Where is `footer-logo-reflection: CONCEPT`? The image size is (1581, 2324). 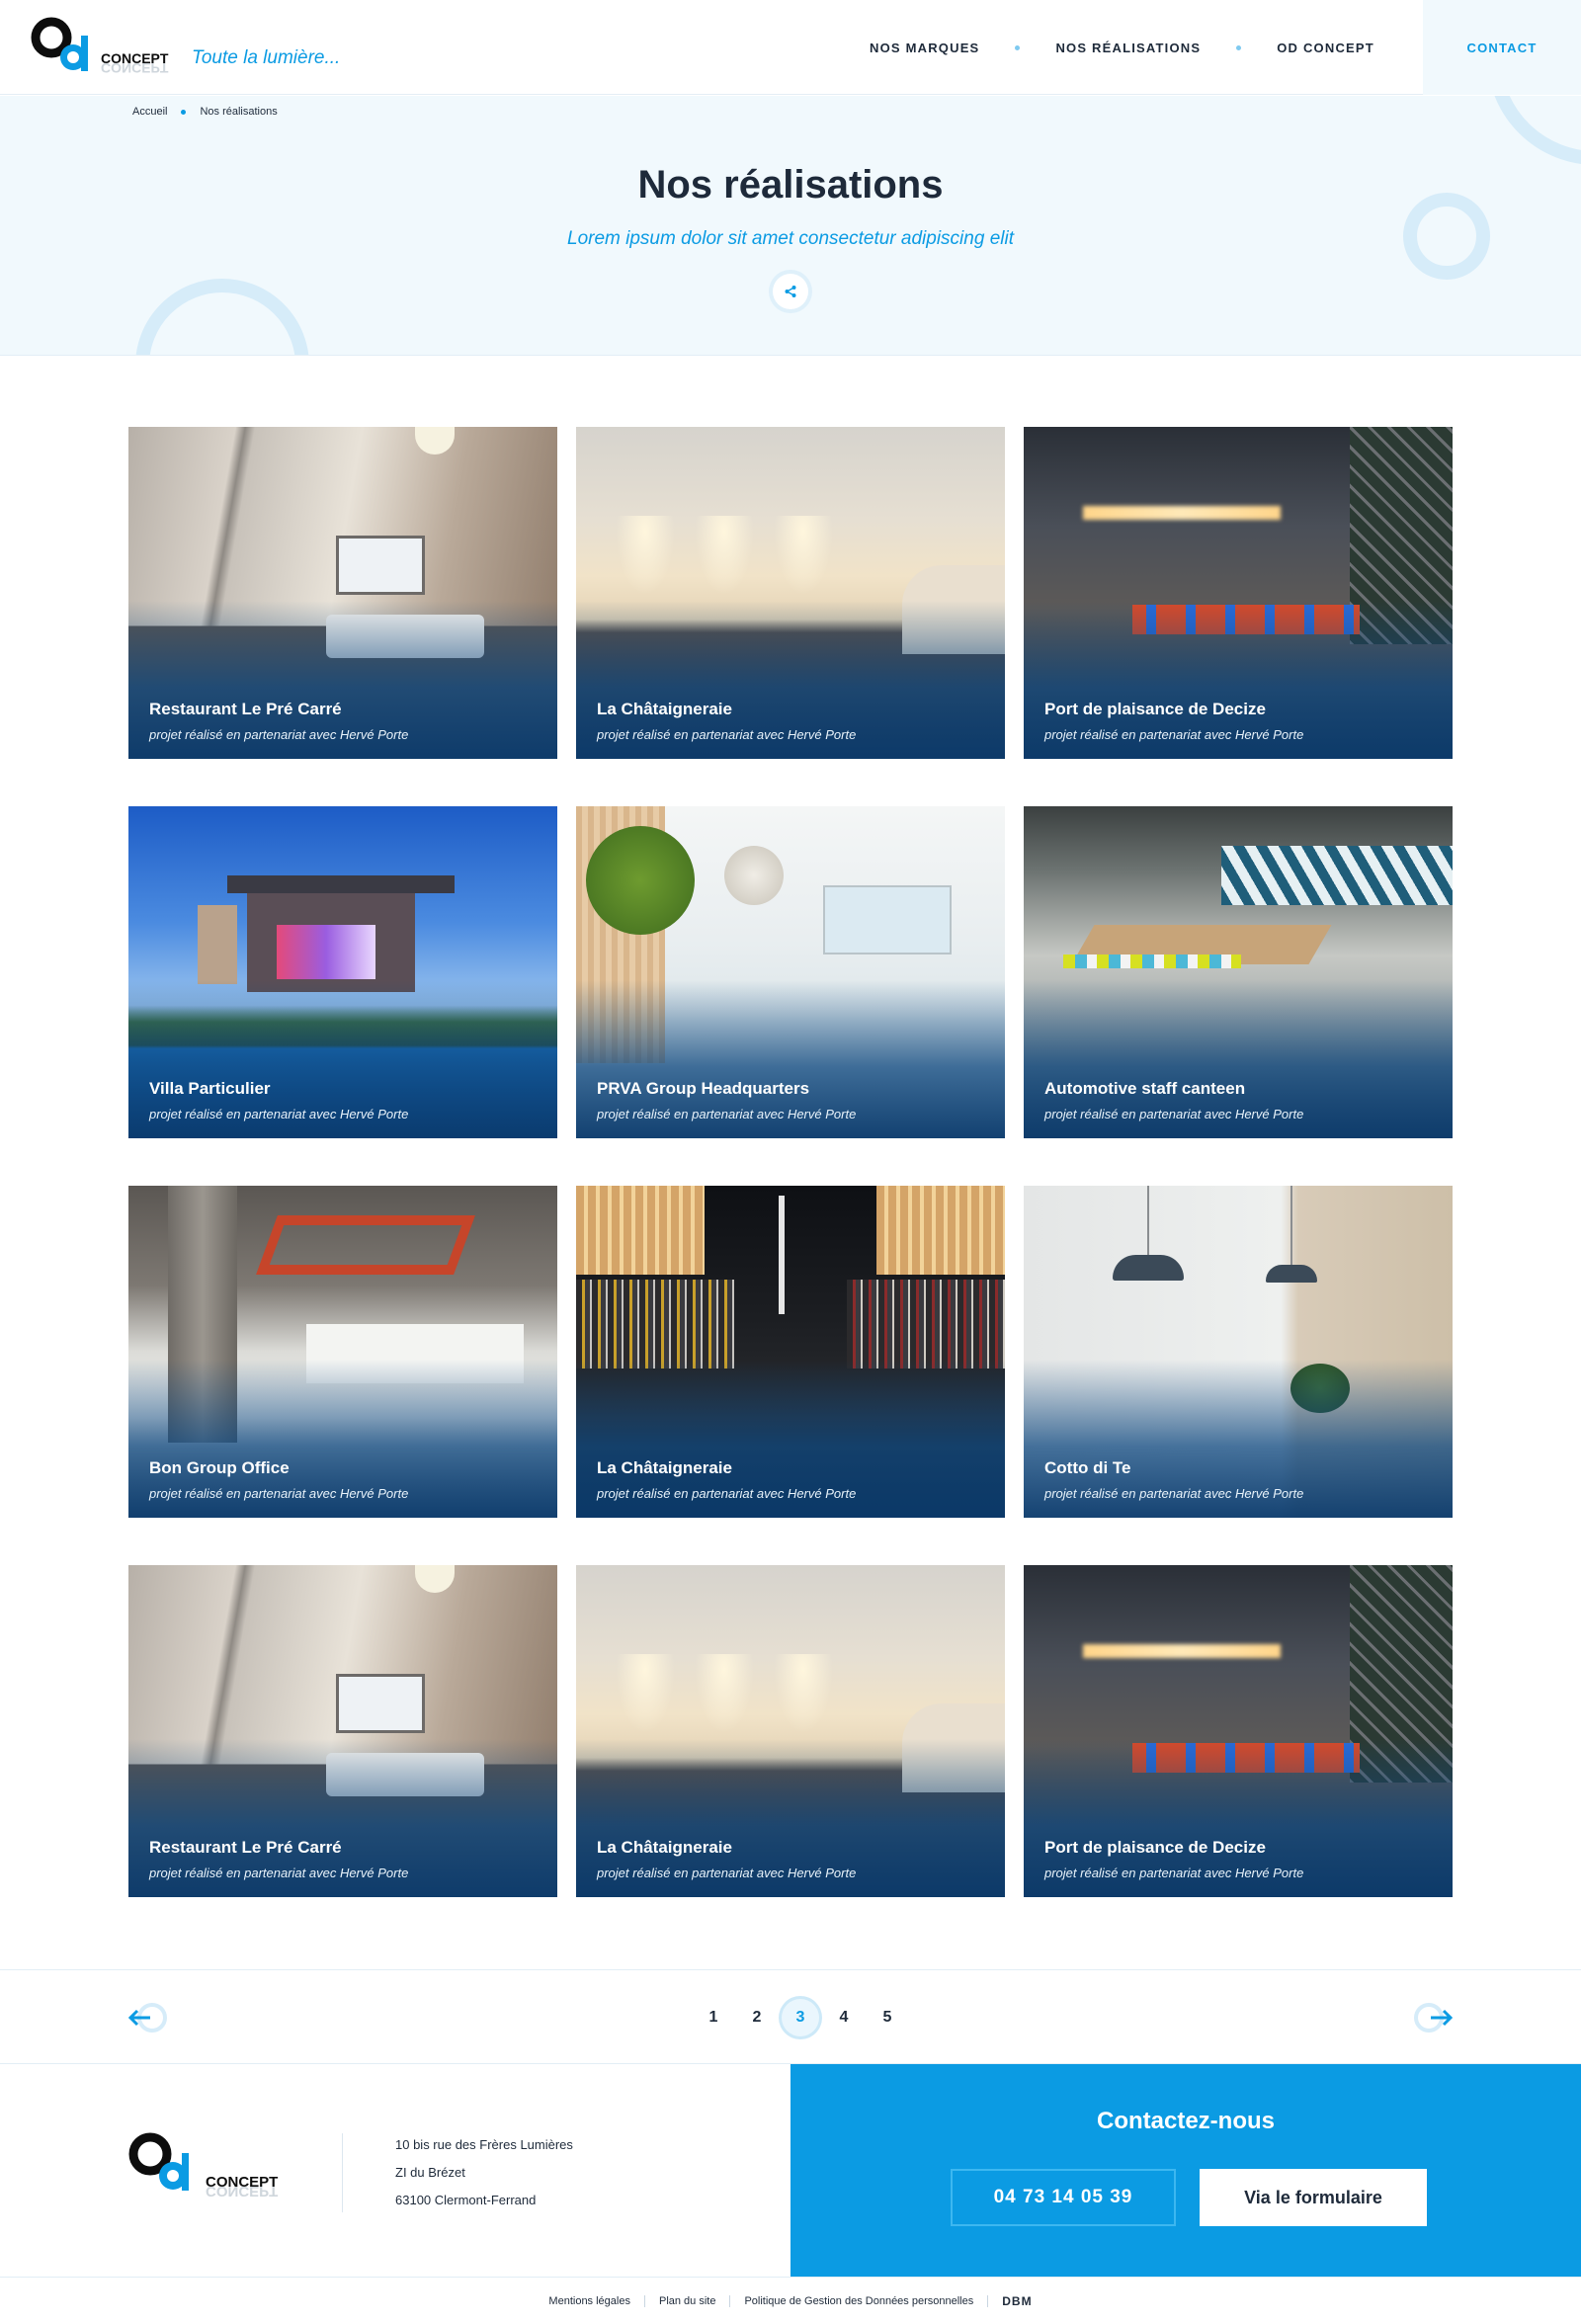 footer-logo-reflection: CONCEPT is located at coordinates (242, 2191).